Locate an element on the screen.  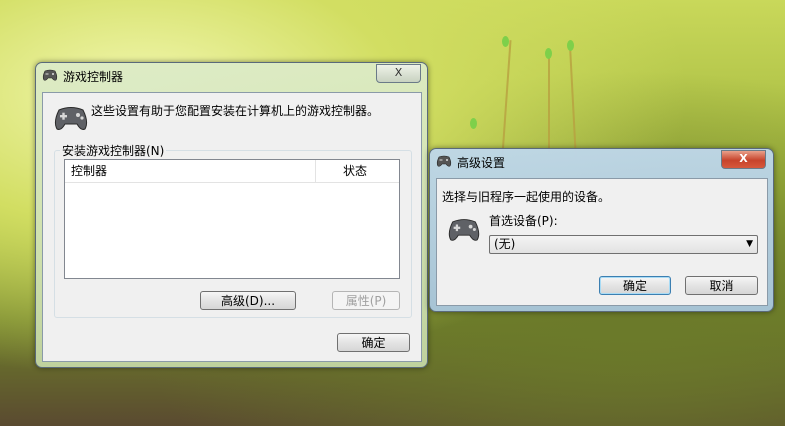
chevron-down-icon: ▼ is located at coordinates (749, 244).